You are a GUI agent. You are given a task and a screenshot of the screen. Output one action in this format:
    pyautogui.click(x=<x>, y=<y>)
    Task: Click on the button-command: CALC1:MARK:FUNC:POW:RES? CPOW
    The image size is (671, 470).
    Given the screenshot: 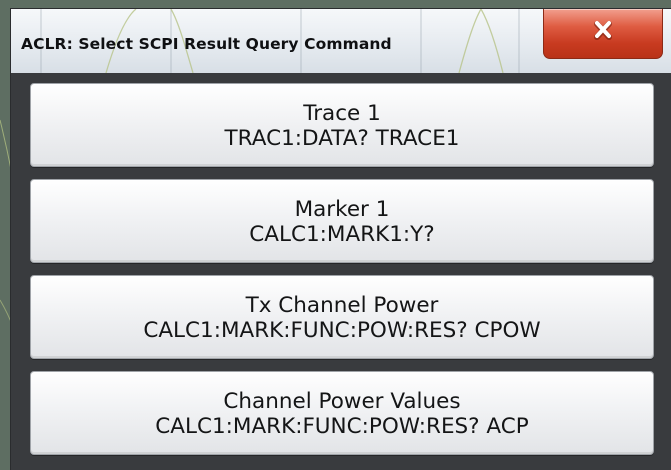 What is the action you would take?
    pyautogui.click(x=342, y=330)
    